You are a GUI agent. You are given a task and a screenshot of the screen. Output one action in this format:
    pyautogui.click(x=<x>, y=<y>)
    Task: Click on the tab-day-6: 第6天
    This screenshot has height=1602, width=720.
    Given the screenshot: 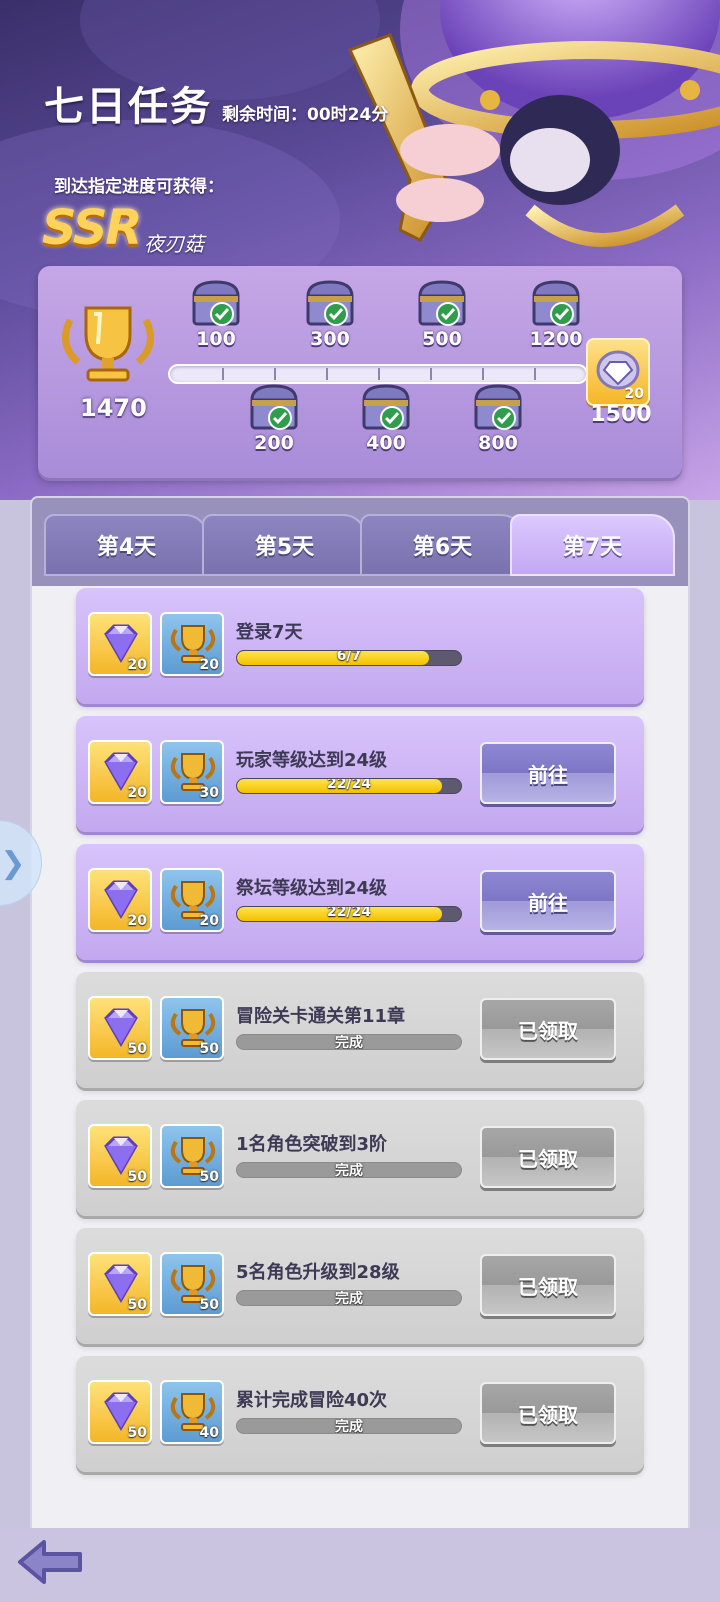 What is the action you would take?
    pyautogui.click(x=442, y=545)
    